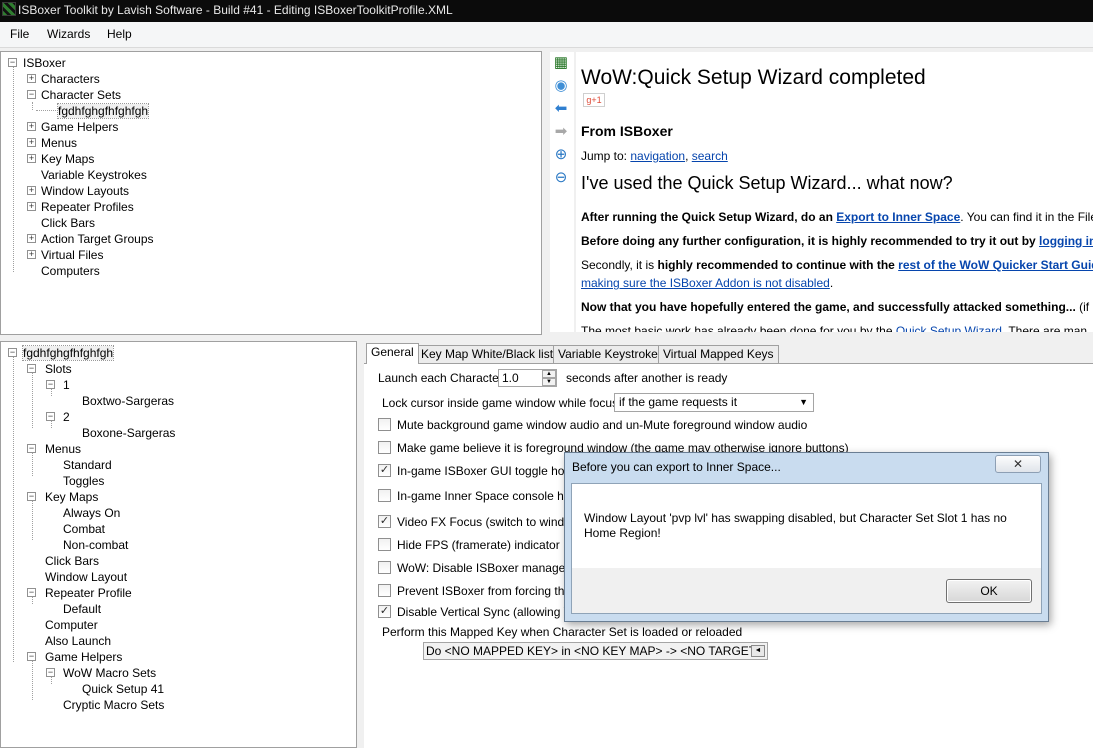 This screenshot has height=748, width=1093. What do you see at coordinates (611, 354) in the screenshot?
I see `tab-variable-keystrokes: Variable Keystrokes` at bounding box center [611, 354].